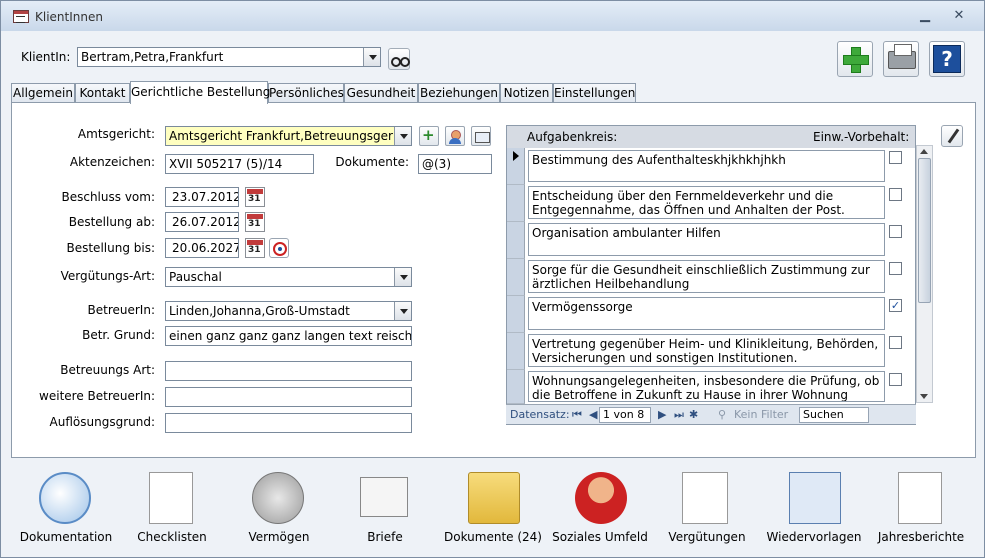 Image resolution: width=985 pixels, height=558 pixels. I want to click on amtsgericht-value: Amtsgericht Frankfurt,Betreuungsgericht, so click(290, 136).